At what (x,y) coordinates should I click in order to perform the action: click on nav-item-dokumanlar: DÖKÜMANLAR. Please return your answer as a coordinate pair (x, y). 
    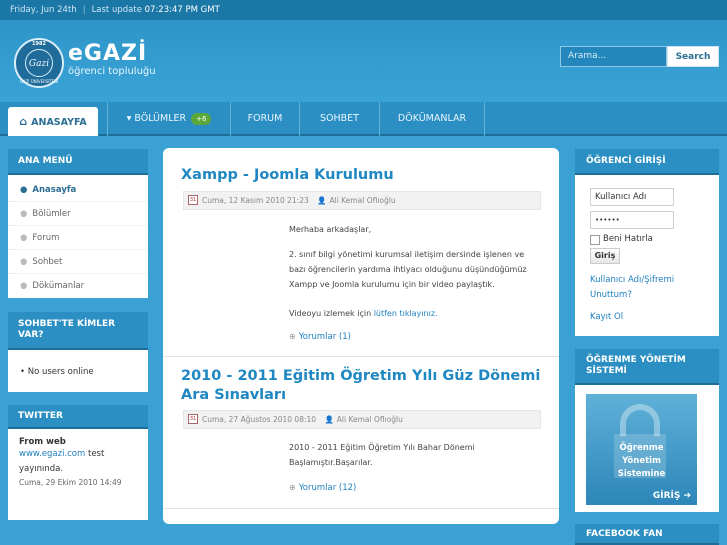
    Looking at the image, I should click on (432, 119).